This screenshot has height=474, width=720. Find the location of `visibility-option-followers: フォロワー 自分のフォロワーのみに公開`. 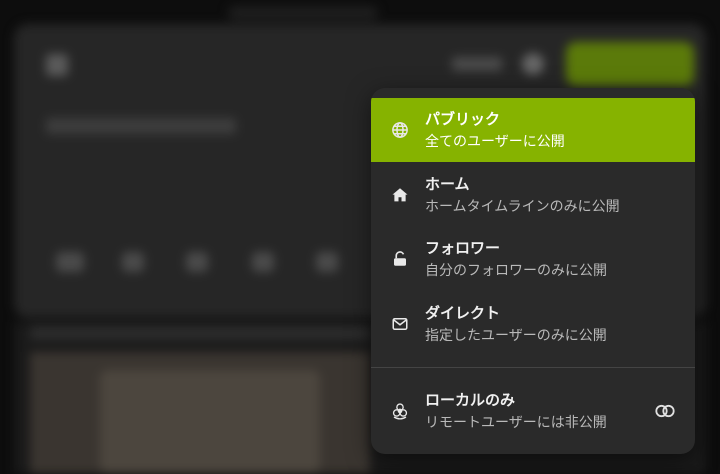

visibility-option-followers: フォロワー 自分のフォロワーのみに公開 is located at coordinates (533, 259).